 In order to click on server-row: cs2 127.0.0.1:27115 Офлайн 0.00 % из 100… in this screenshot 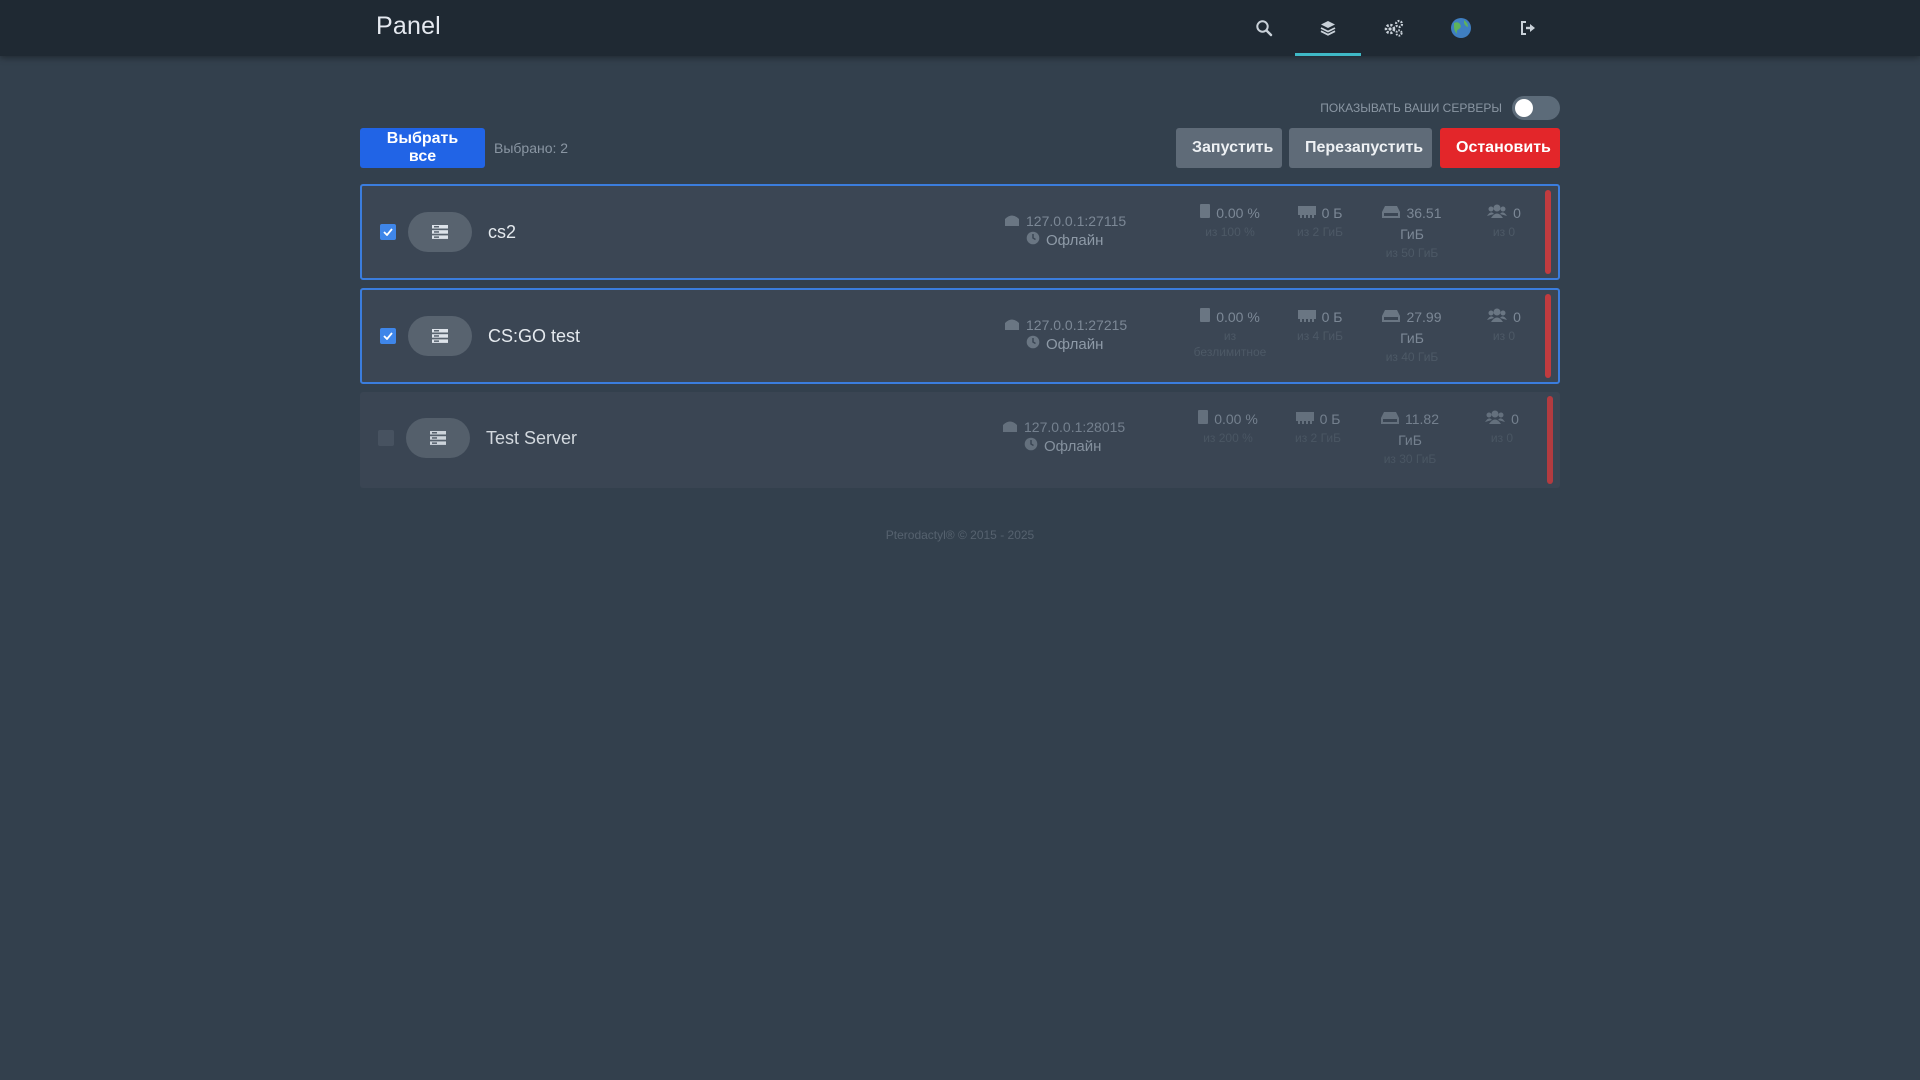, I will do `click(960, 232)`.